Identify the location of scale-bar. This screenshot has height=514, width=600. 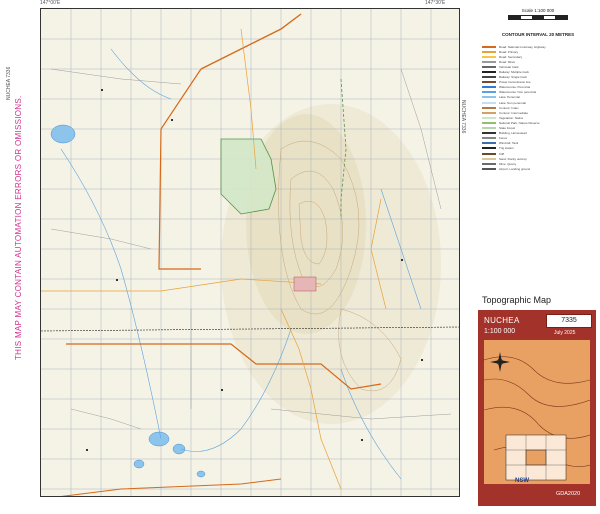
(538, 17).